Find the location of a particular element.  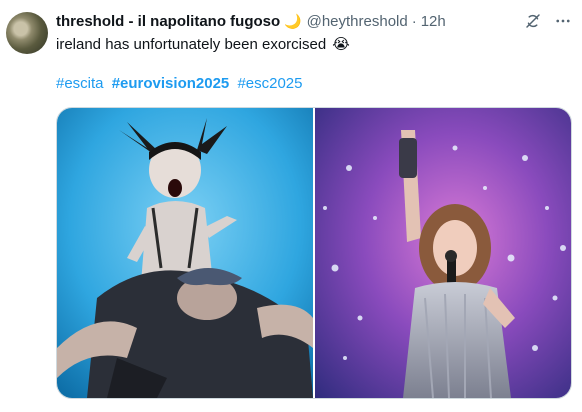

hashtag-escita: #escita is located at coordinates (80, 83).